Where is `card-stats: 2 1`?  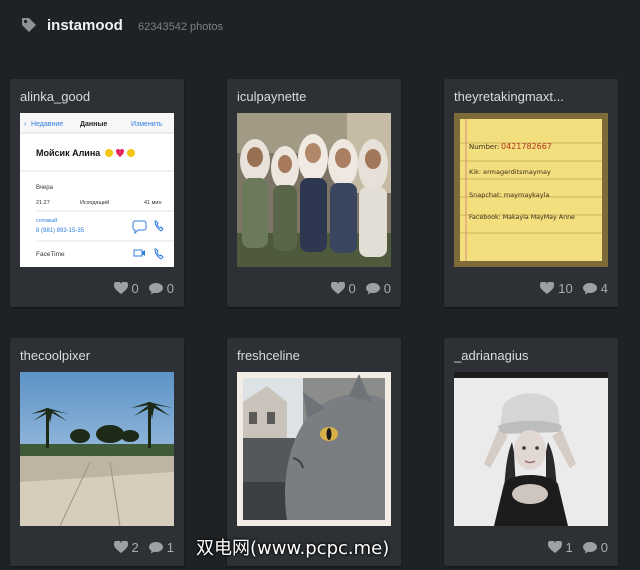 card-stats: 2 1 is located at coordinates (143, 547).